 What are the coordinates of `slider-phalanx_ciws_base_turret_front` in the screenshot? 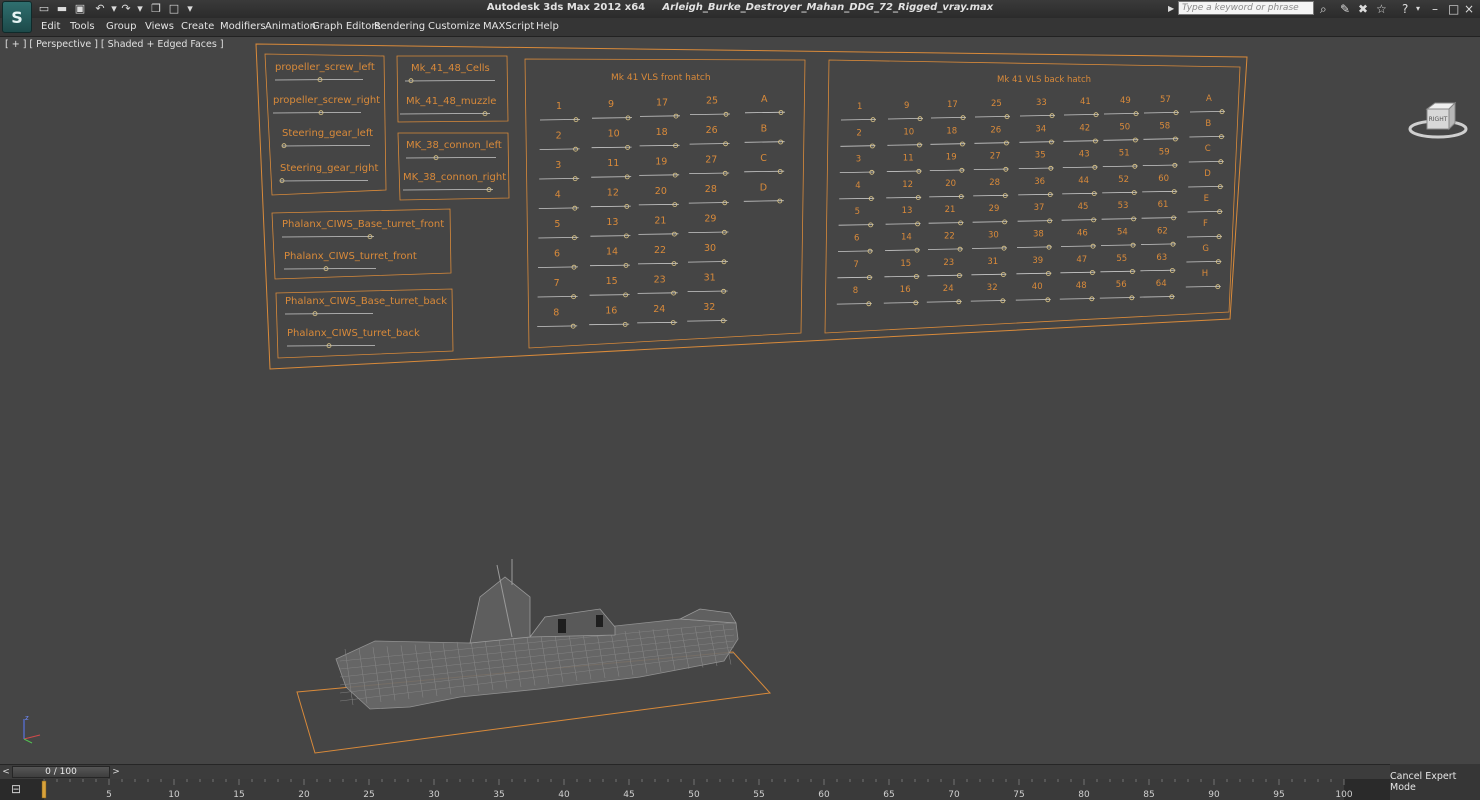 It's located at (328, 237).